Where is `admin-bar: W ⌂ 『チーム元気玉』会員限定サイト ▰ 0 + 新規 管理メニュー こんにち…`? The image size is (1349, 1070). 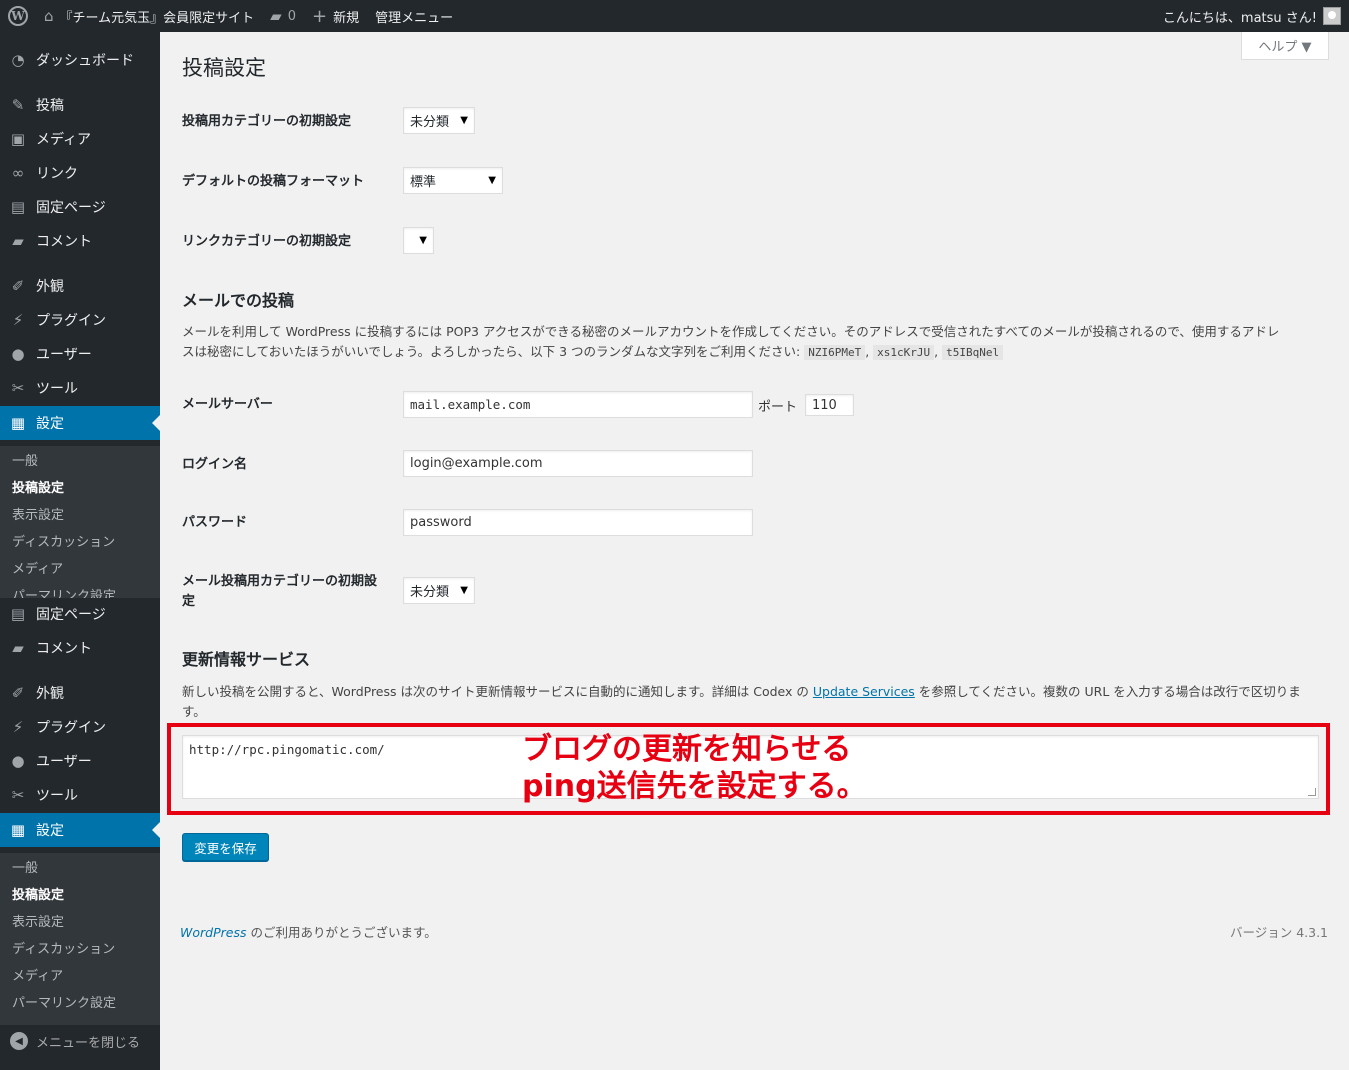 admin-bar: W ⌂ 『チーム元気玉』会員限定サイト ▰ 0 + 新規 管理メニュー こんにち… is located at coordinates (674, 16).